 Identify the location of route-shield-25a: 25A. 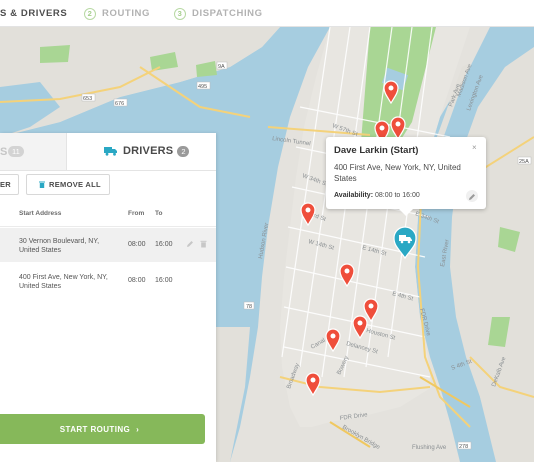
(524, 162).